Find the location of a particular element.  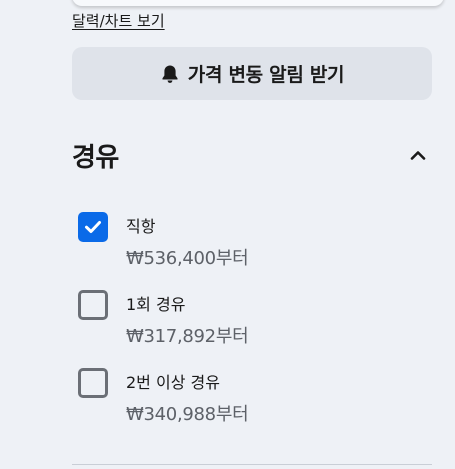

section-title: 경유 is located at coordinates (95, 157).